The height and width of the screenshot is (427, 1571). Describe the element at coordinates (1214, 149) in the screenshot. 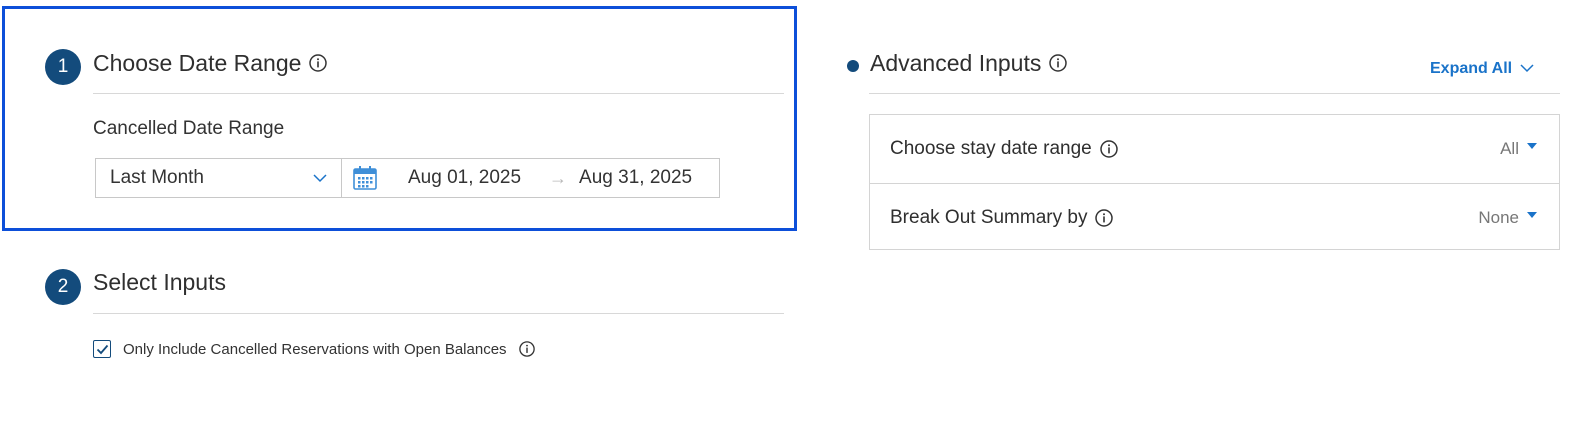

I see `stay-date-range-row: Choose stay date range All` at that location.